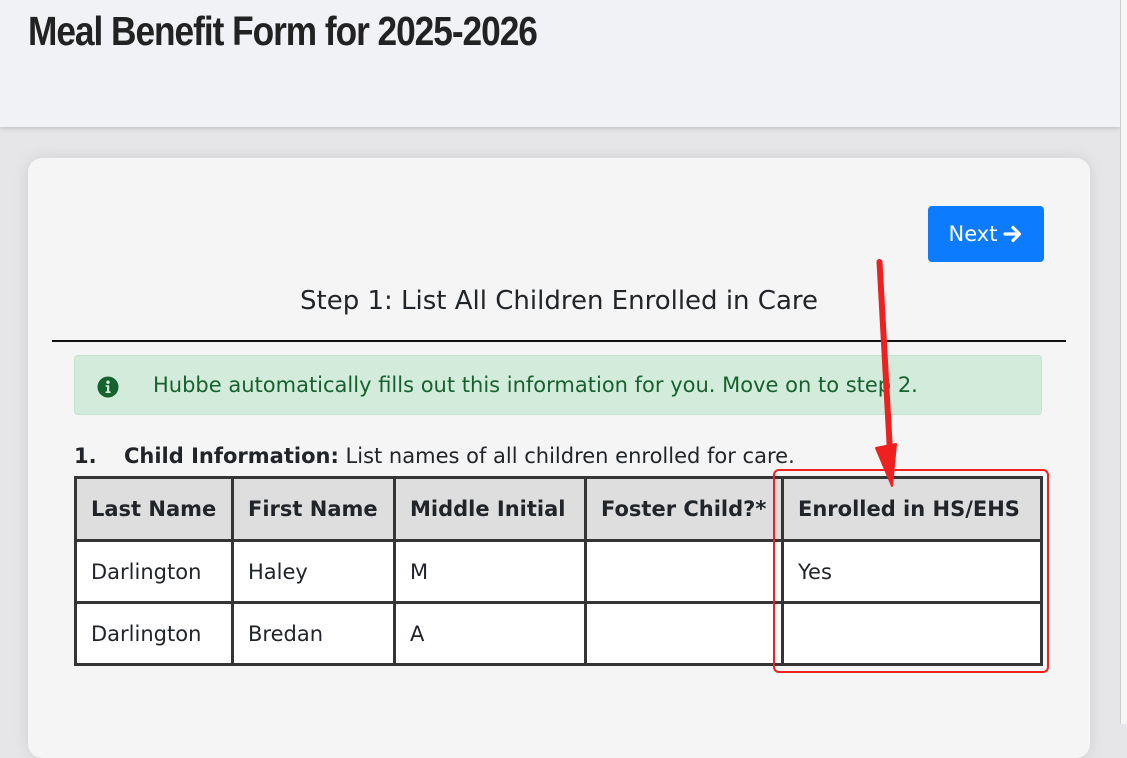 This screenshot has height=758, width=1127. I want to click on cell-enrolled-hs-ehs, so click(912, 633).